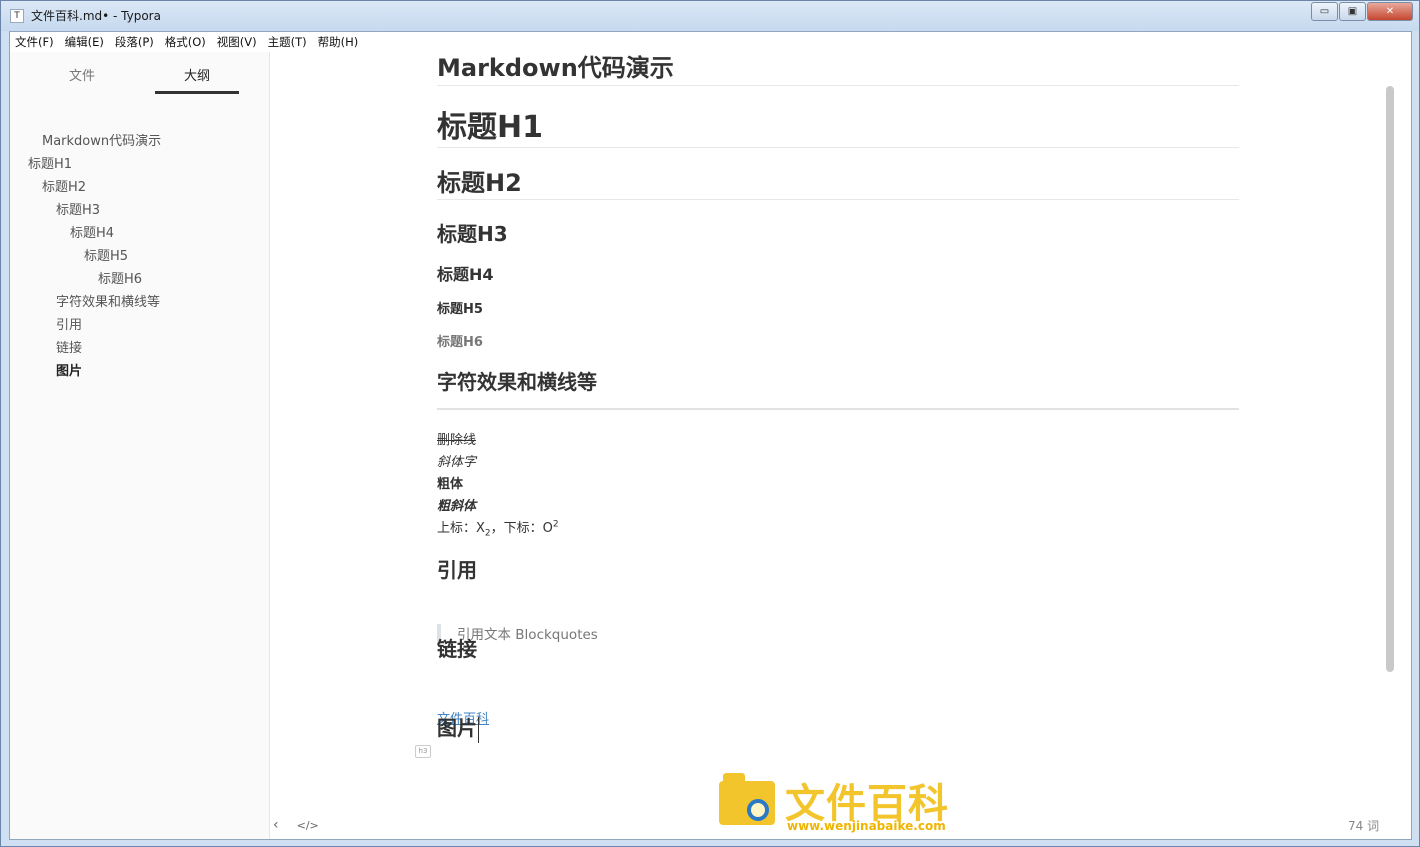  I want to click on source-code-icon: </>, so click(308, 826).